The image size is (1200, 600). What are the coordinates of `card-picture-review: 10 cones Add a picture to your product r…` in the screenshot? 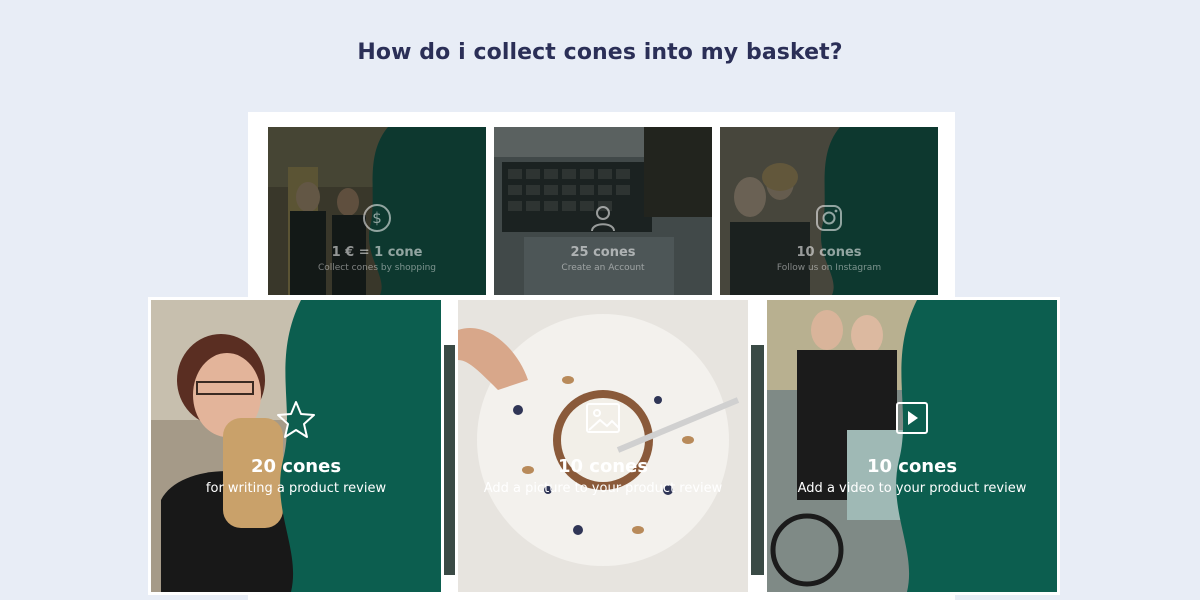 It's located at (603, 446).